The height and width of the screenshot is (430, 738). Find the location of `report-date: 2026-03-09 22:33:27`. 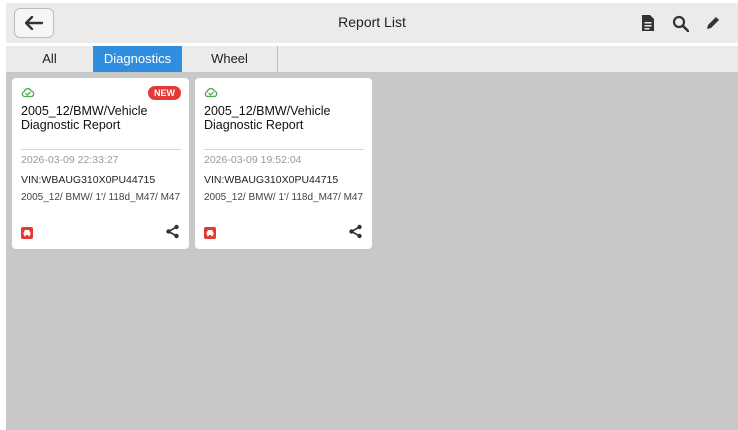

report-date: 2026-03-09 22:33:27 is located at coordinates (70, 160).